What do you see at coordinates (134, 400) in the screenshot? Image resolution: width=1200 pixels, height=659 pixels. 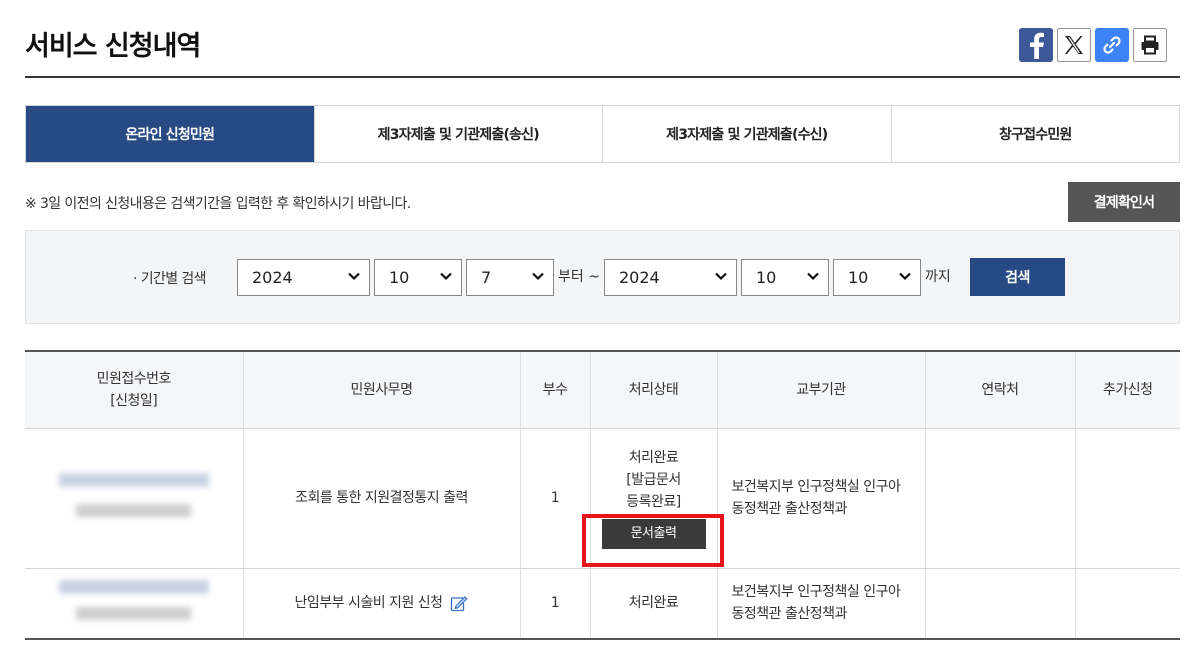 I see `header-receipt-date-label: [신청일]` at bounding box center [134, 400].